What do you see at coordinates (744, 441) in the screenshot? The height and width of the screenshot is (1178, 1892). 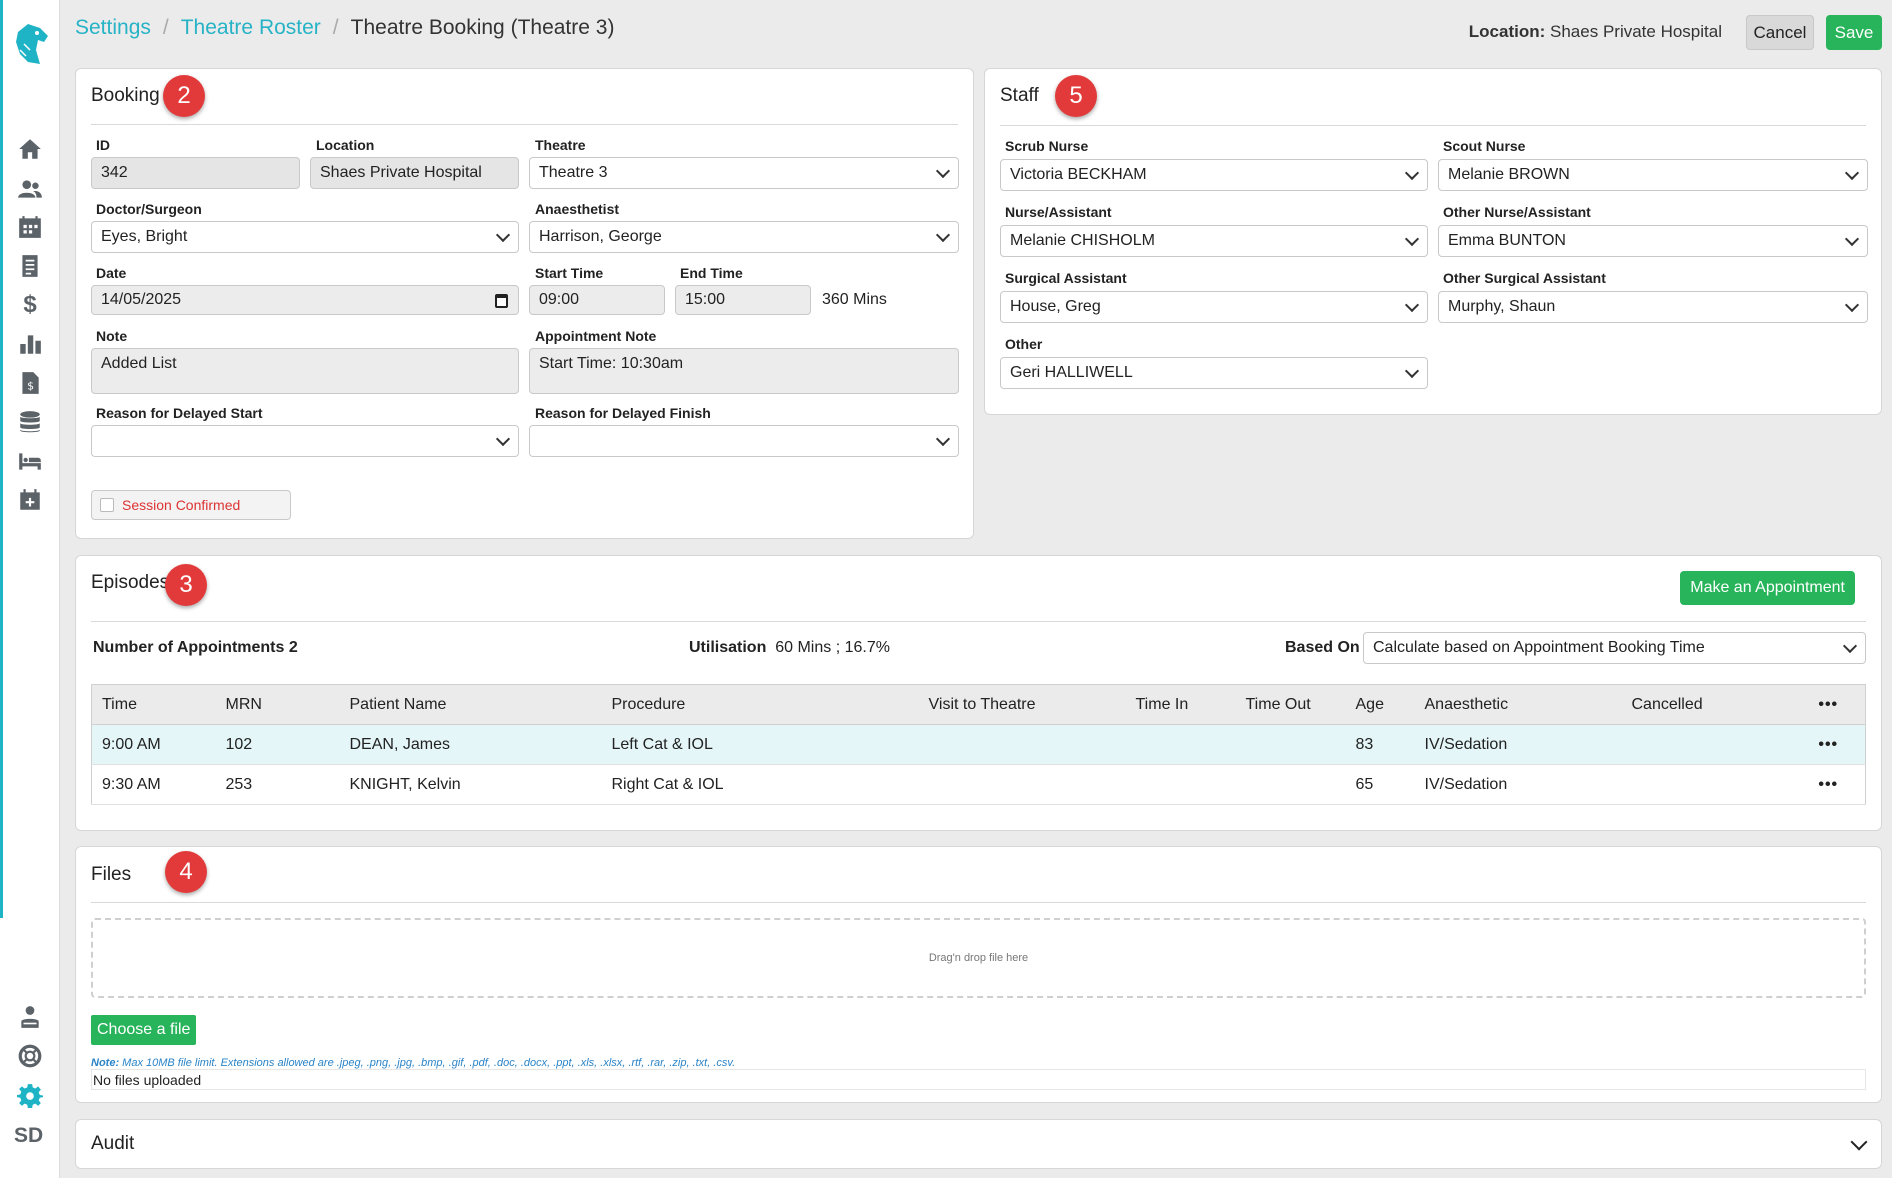 I see `delayed-finish-select` at bounding box center [744, 441].